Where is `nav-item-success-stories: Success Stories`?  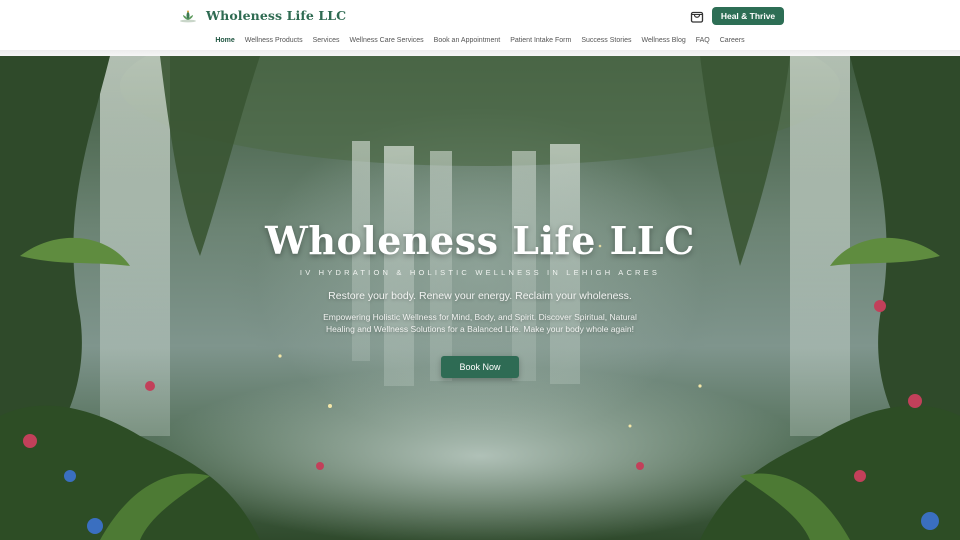 nav-item-success-stories: Success Stories is located at coordinates (606, 41).